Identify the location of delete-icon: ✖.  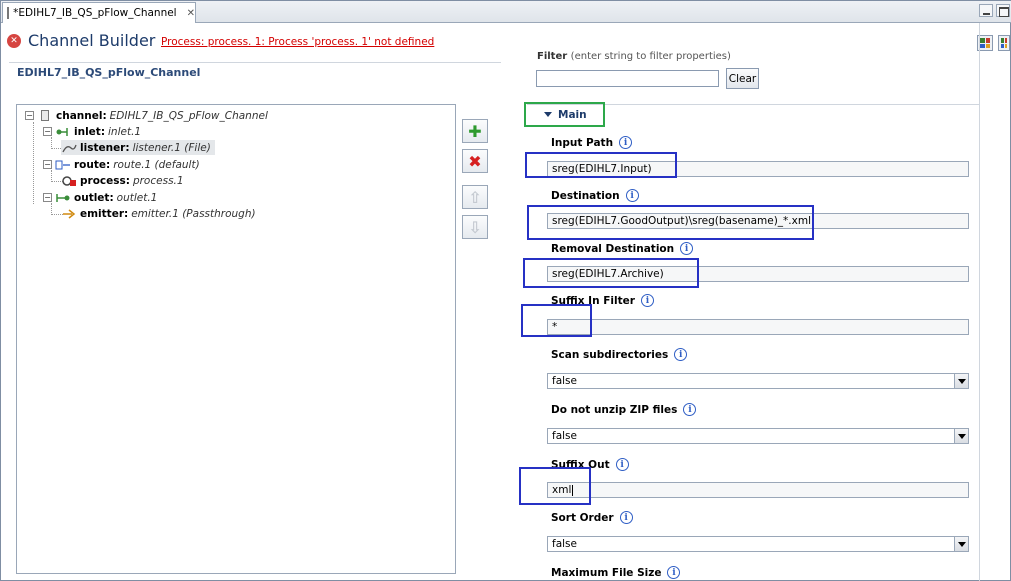
(475, 161).